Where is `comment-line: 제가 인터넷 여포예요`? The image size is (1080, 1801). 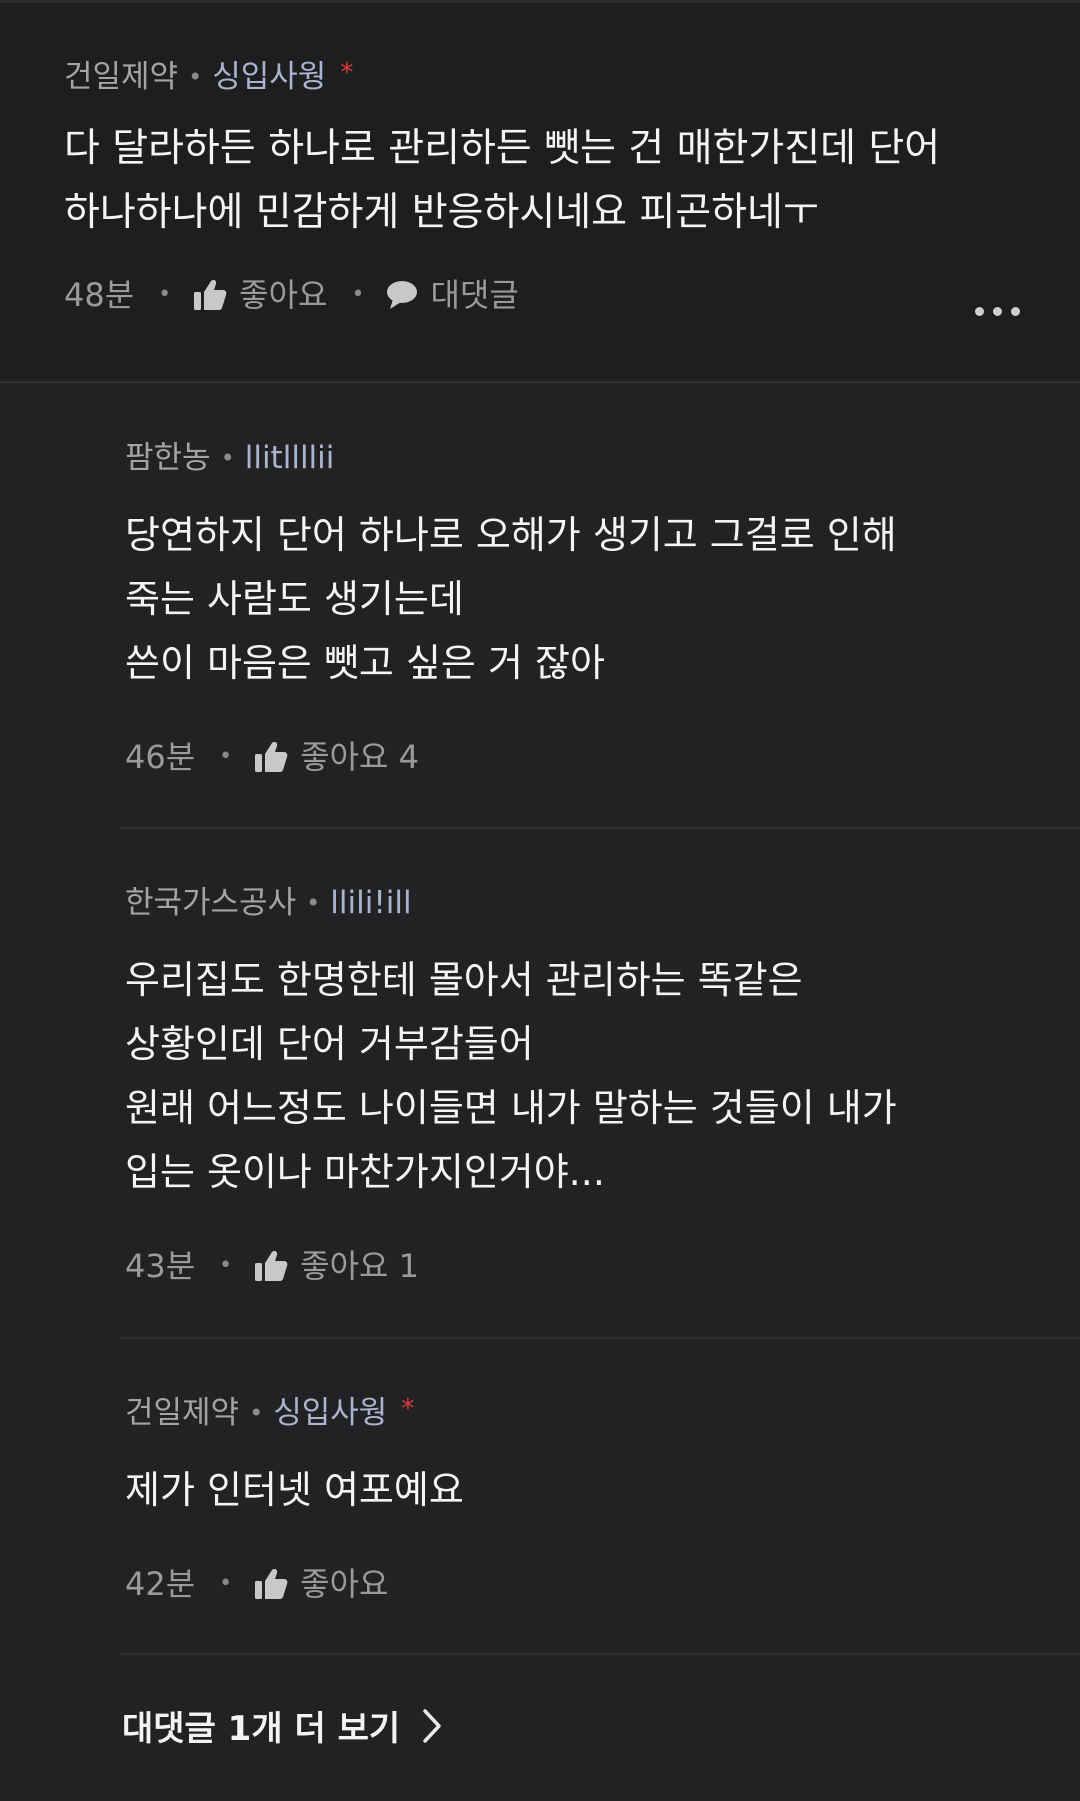
comment-line: 제가 인터넷 여포예요 is located at coordinates (294, 1490).